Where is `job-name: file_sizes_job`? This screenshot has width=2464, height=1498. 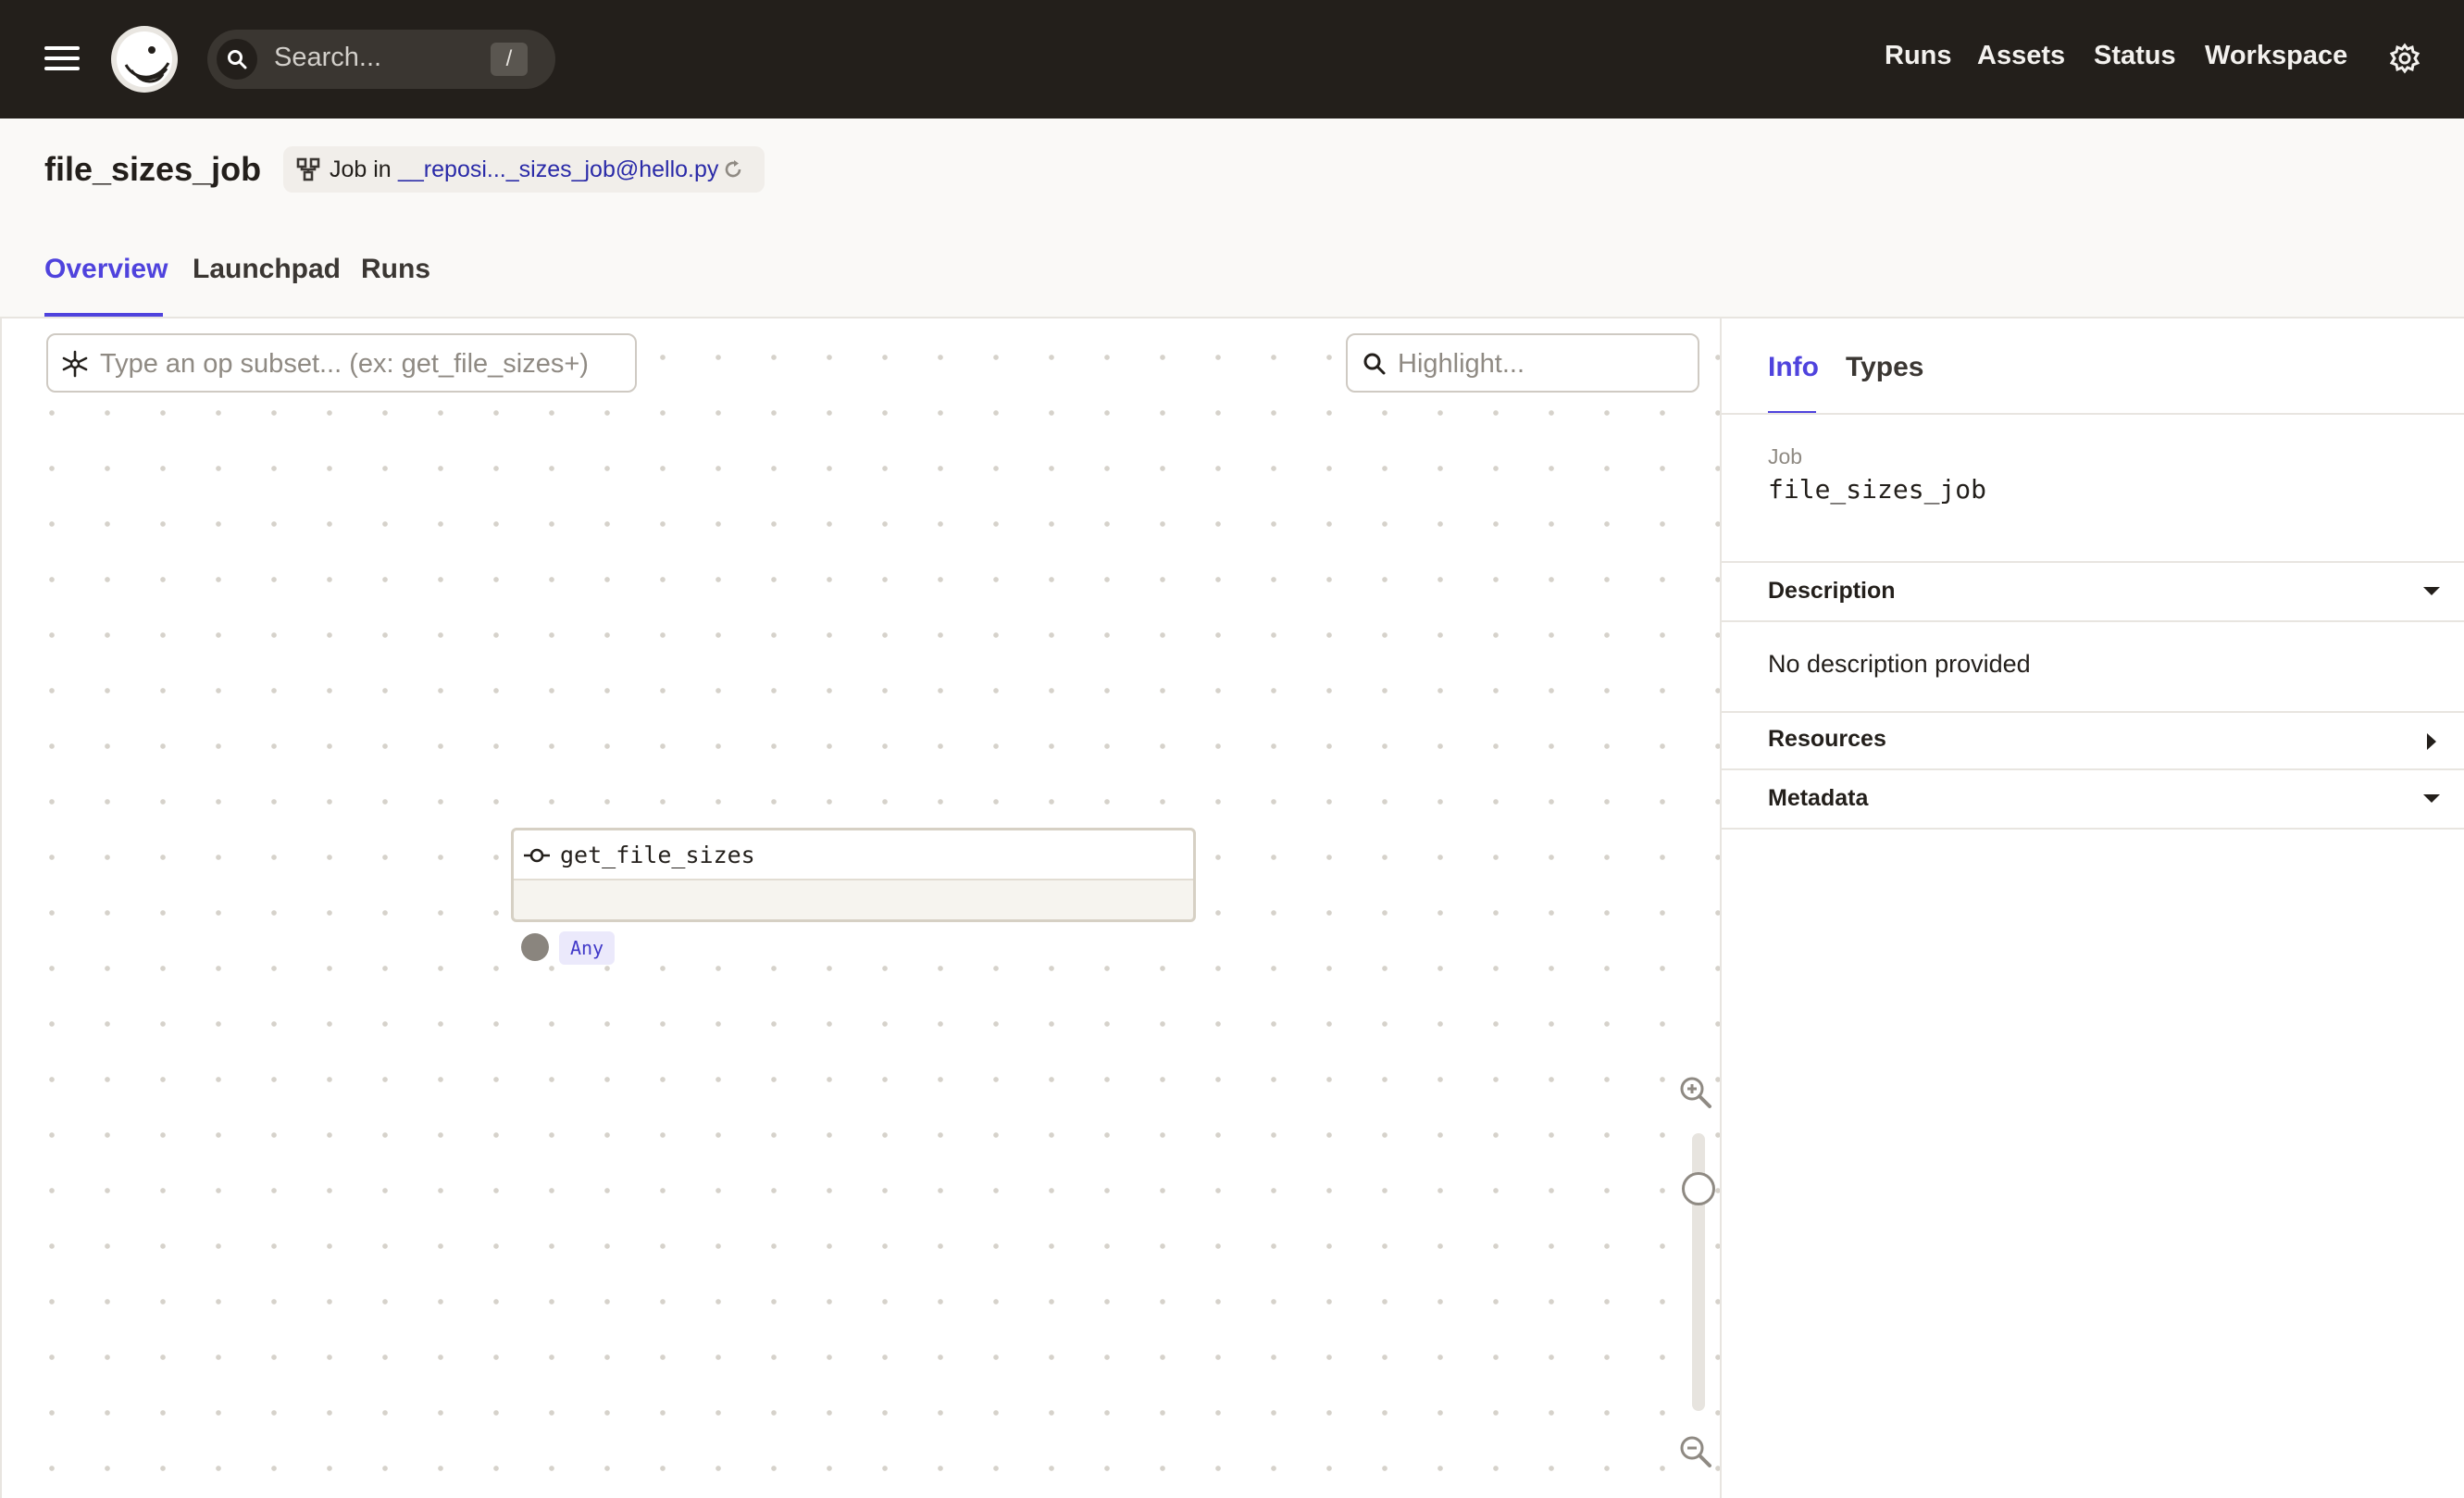
job-name: file_sizes_job is located at coordinates (1877, 490).